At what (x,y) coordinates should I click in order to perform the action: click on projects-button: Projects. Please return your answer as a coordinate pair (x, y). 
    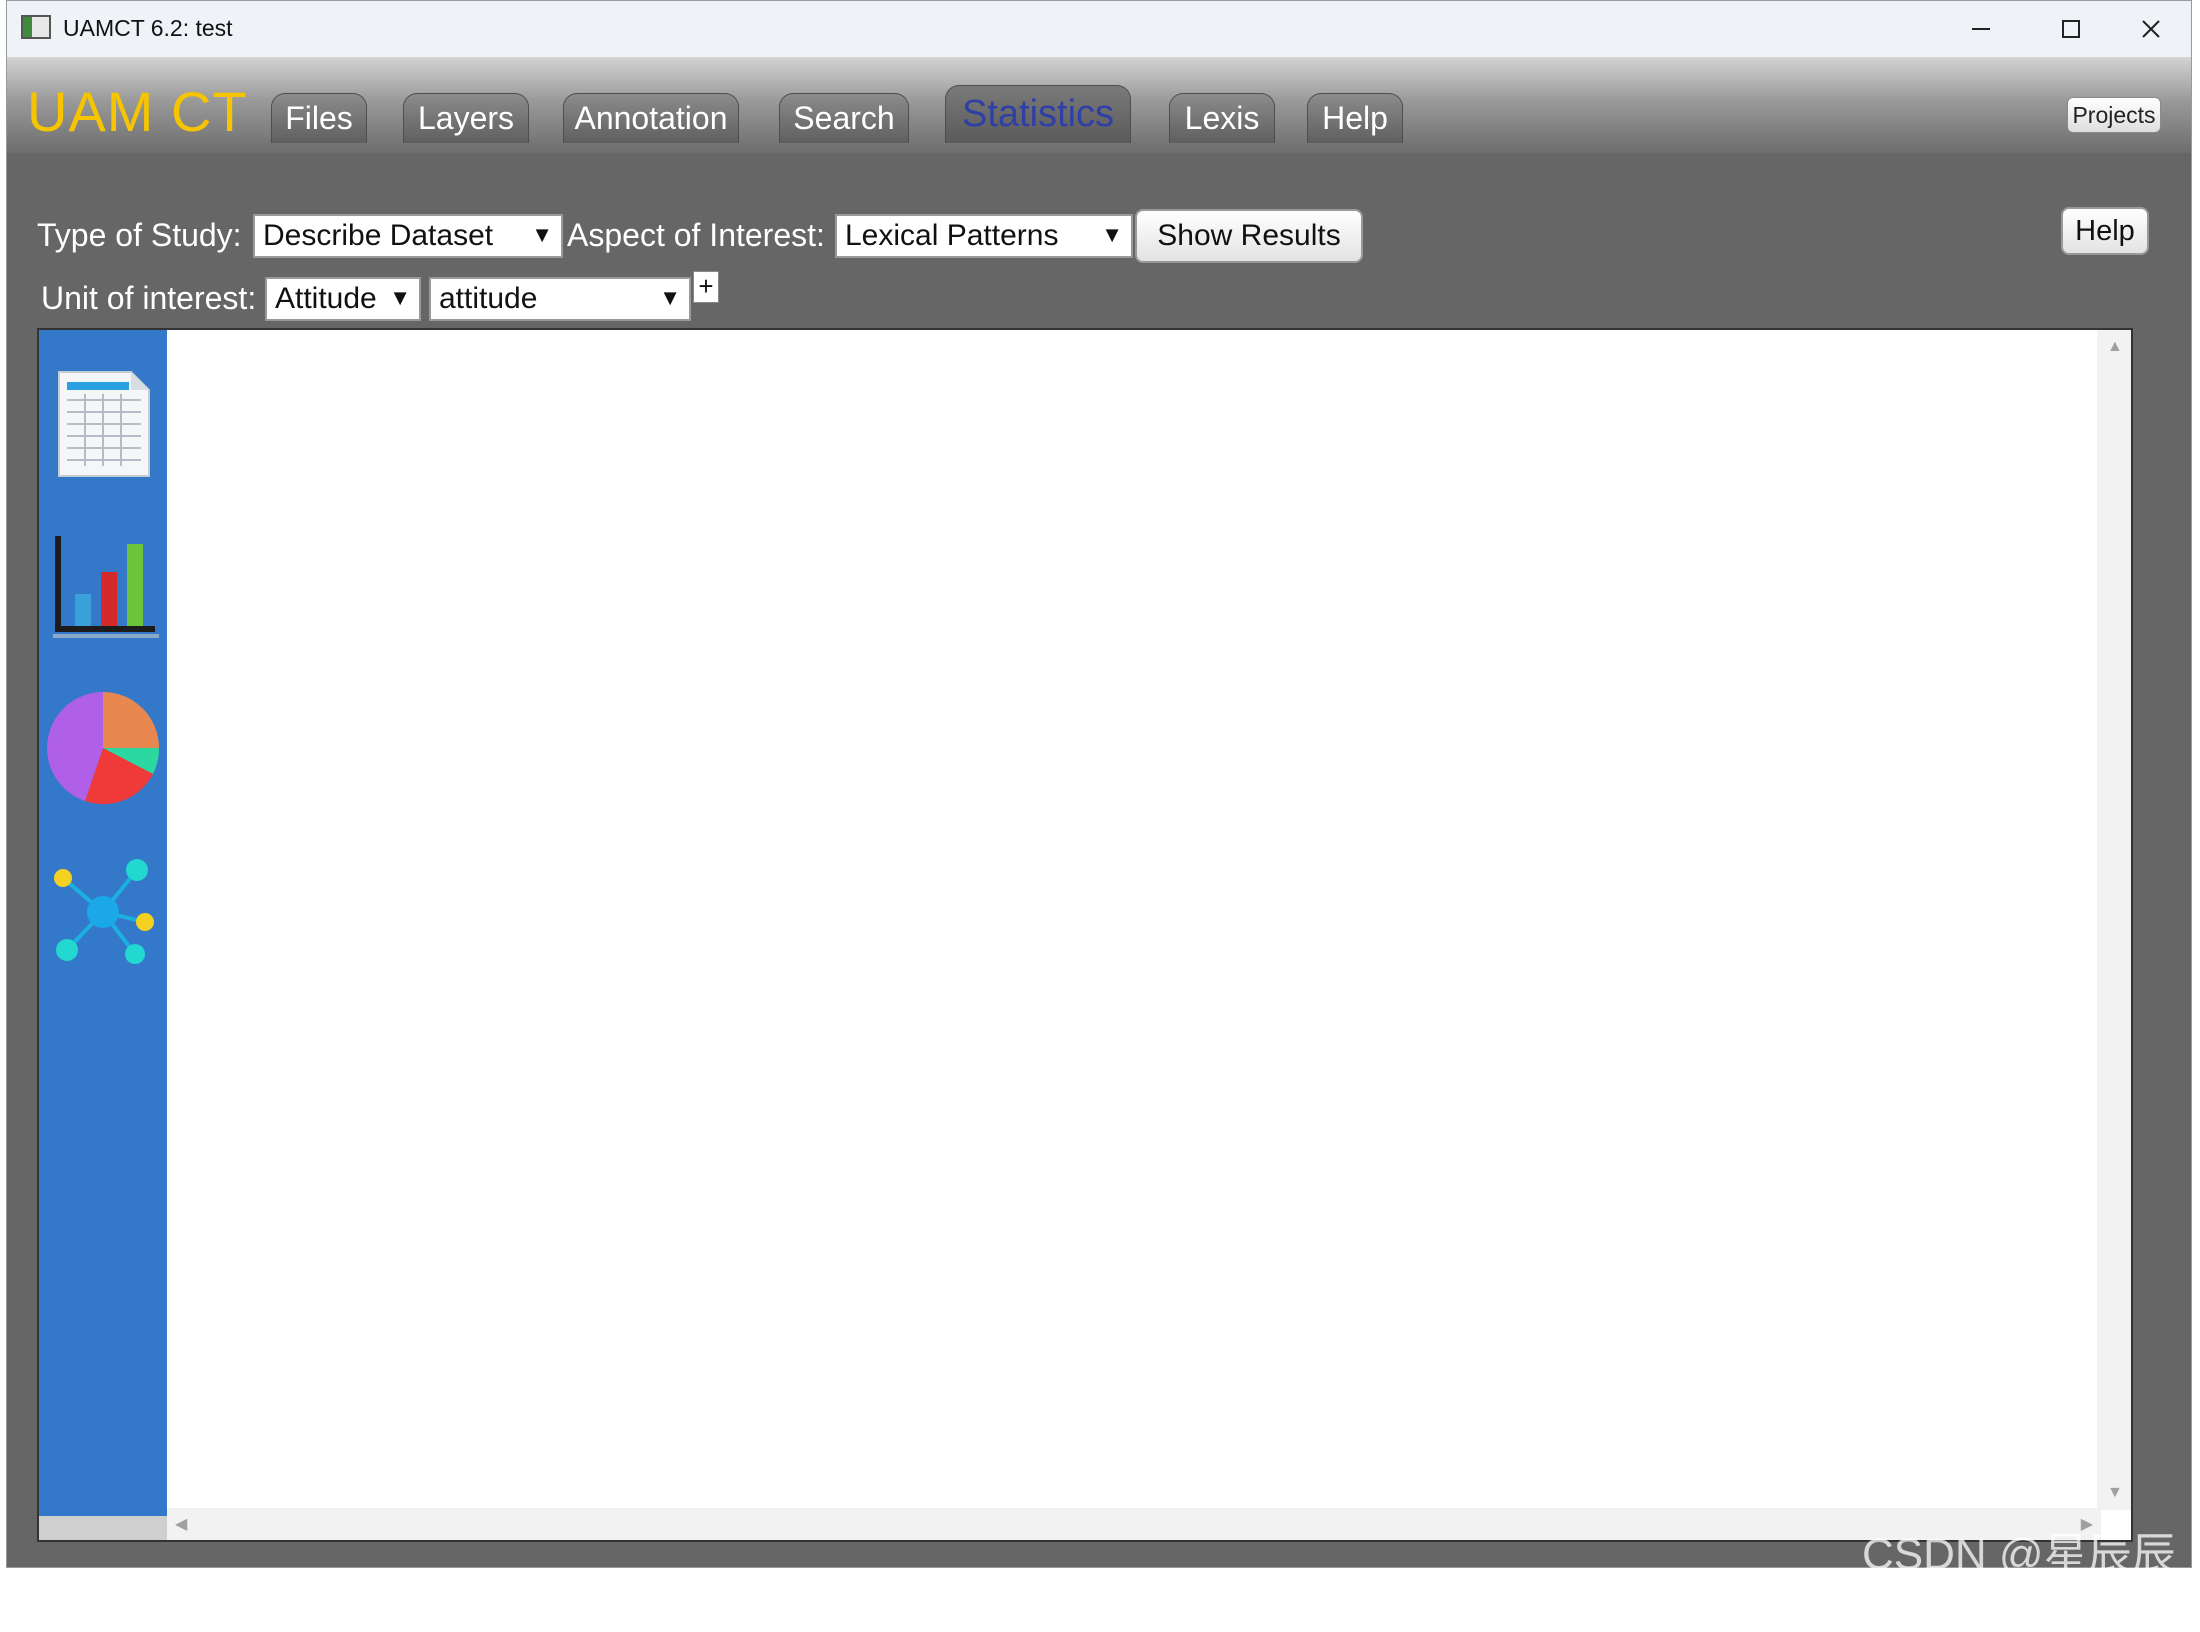
    Looking at the image, I should click on (2114, 115).